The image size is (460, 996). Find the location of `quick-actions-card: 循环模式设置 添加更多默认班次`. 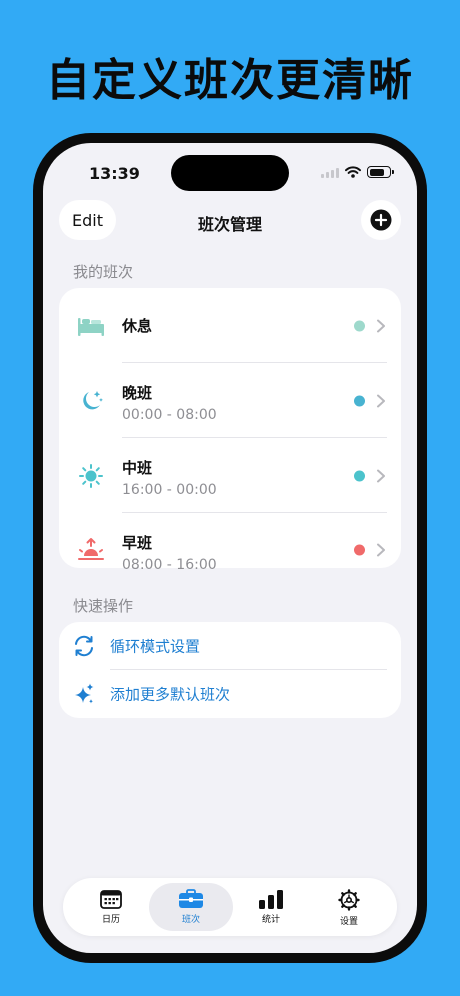

quick-actions-card: 循环模式设置 添加更多默认班次 is located at coordinates (230, 670).